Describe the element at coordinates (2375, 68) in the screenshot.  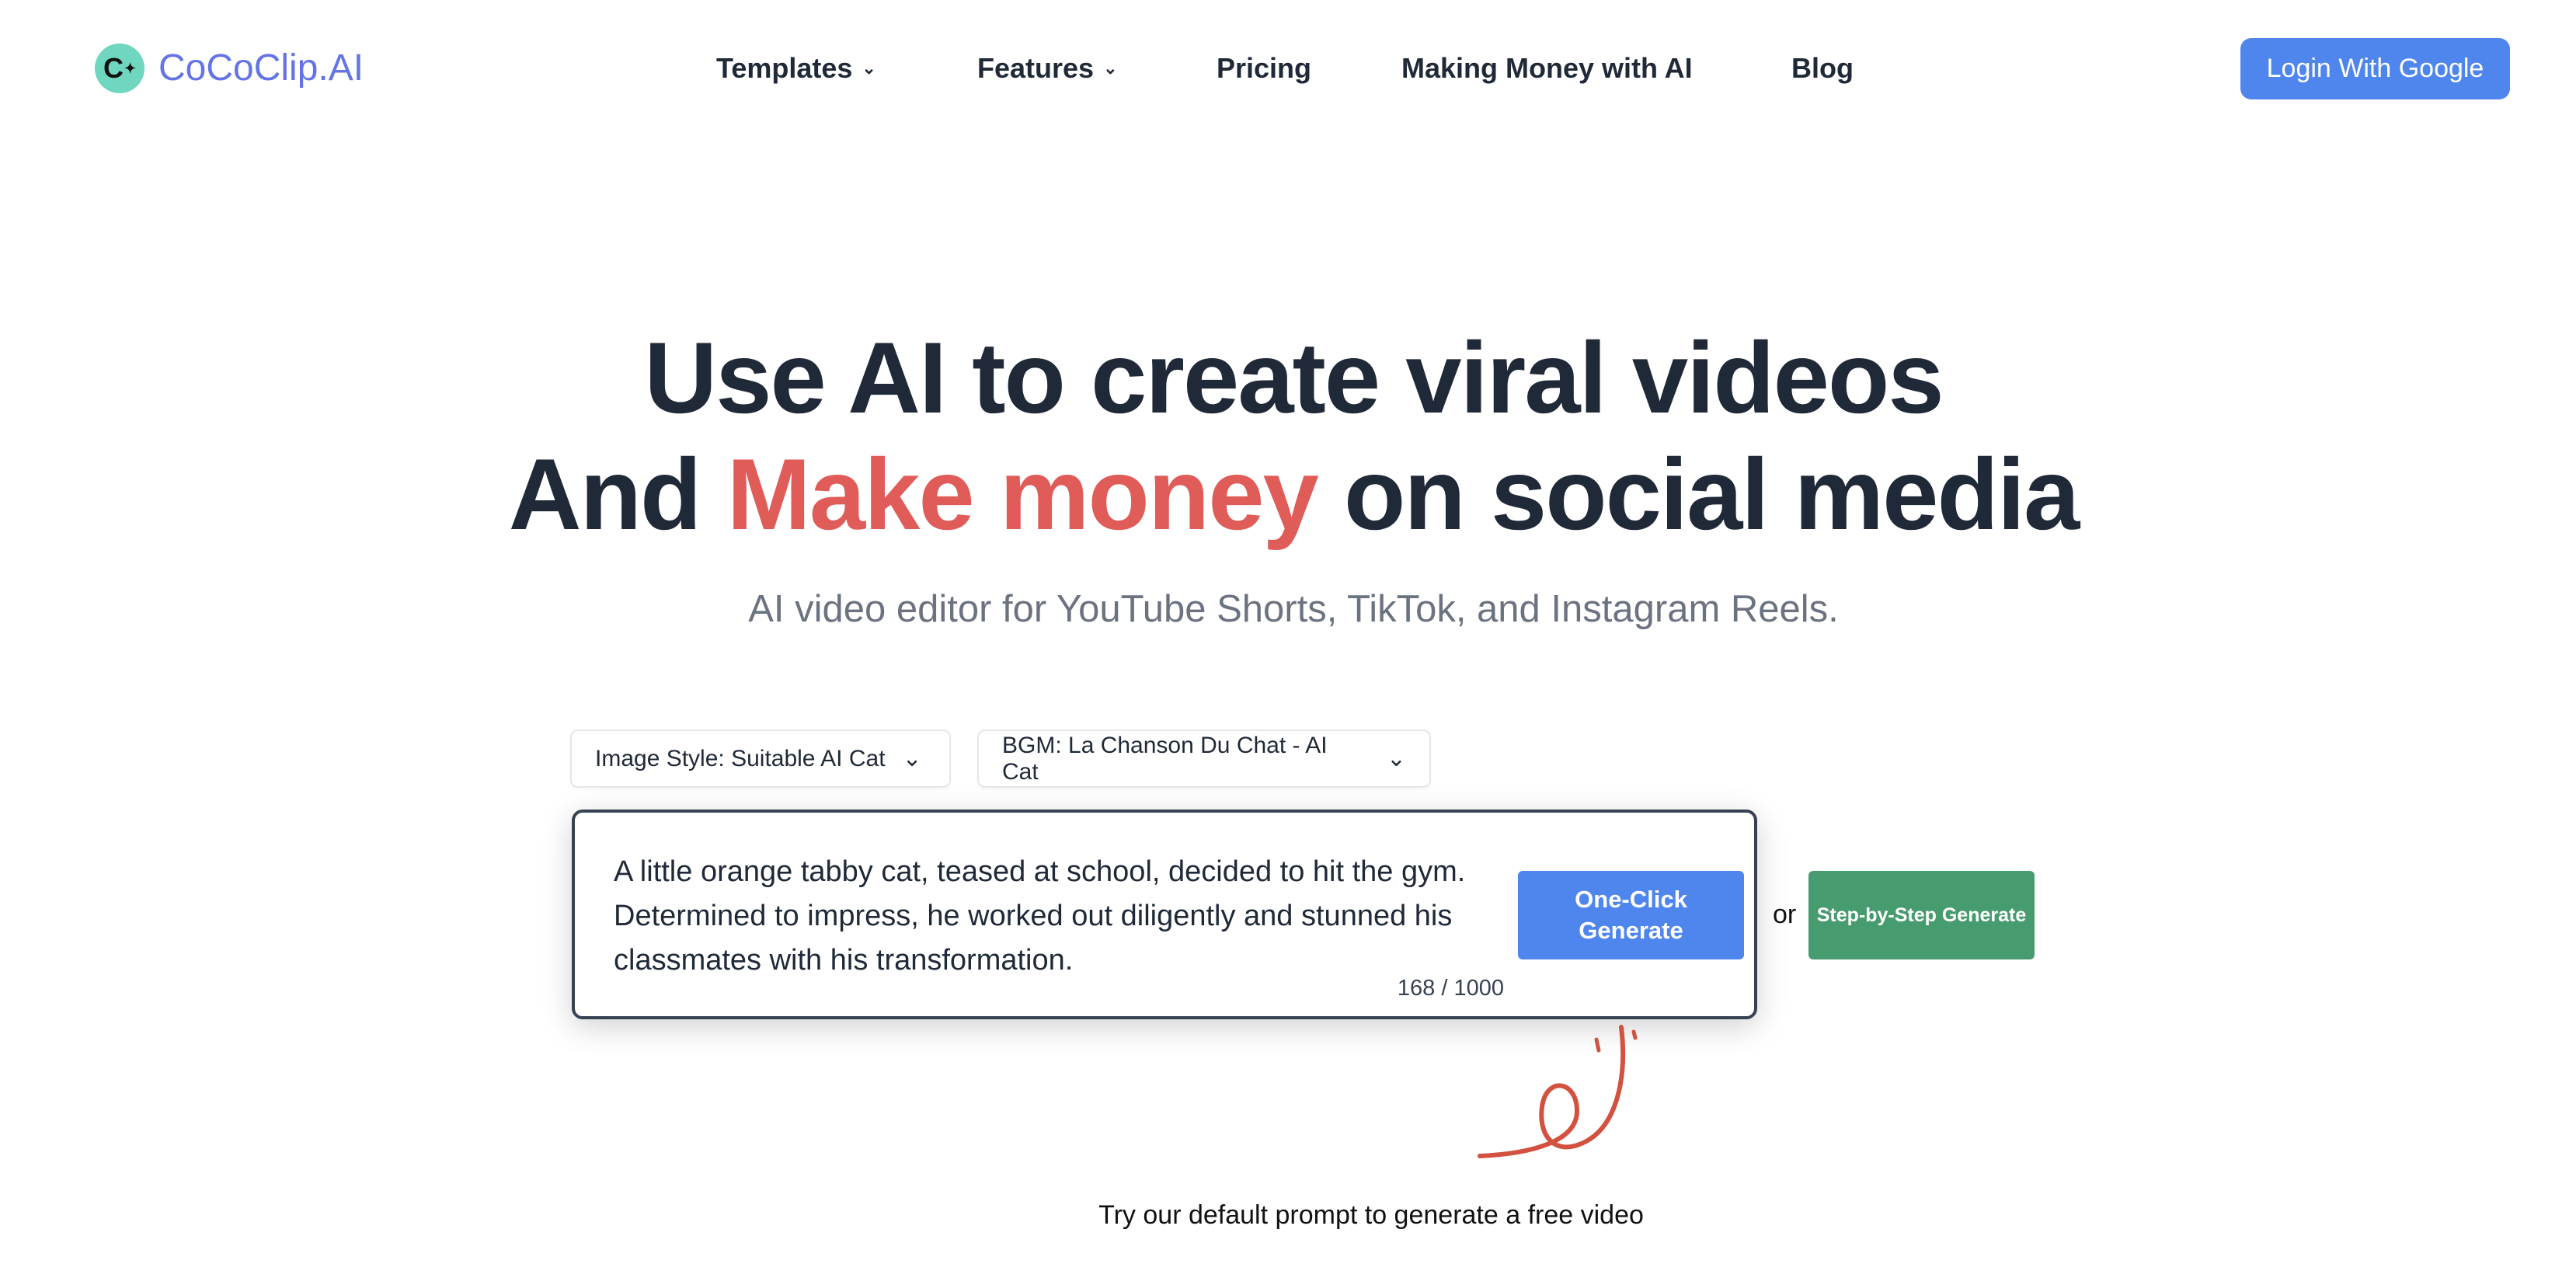
I see `login-google-button: Login With Google` at that location.